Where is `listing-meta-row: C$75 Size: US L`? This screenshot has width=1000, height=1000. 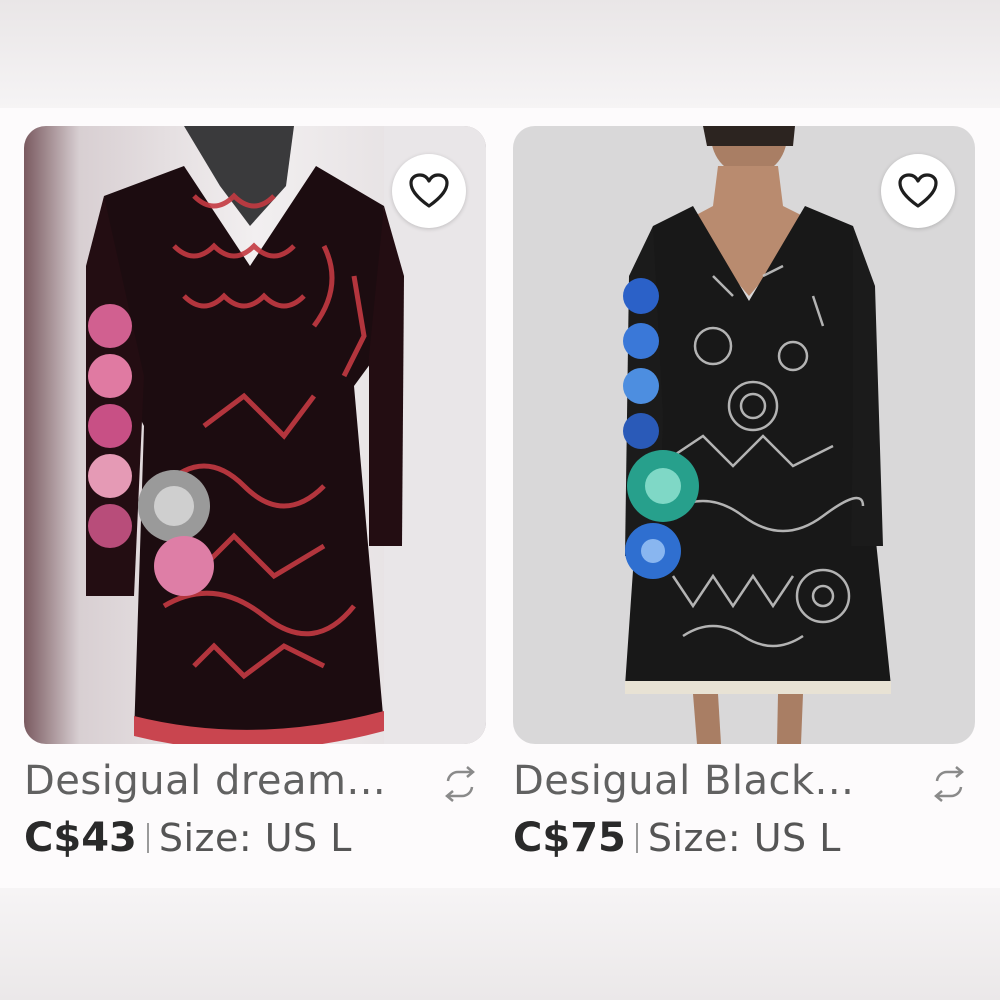
listing-meta-row: C$75 Size: US L is located at coordinates (677, 838).